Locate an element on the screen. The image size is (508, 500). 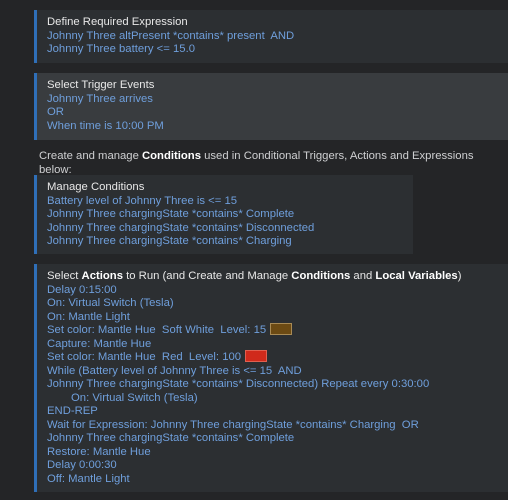
action-text: Set color: Mantle Hue Red Level: 100 is located at coordinates (144, 357).